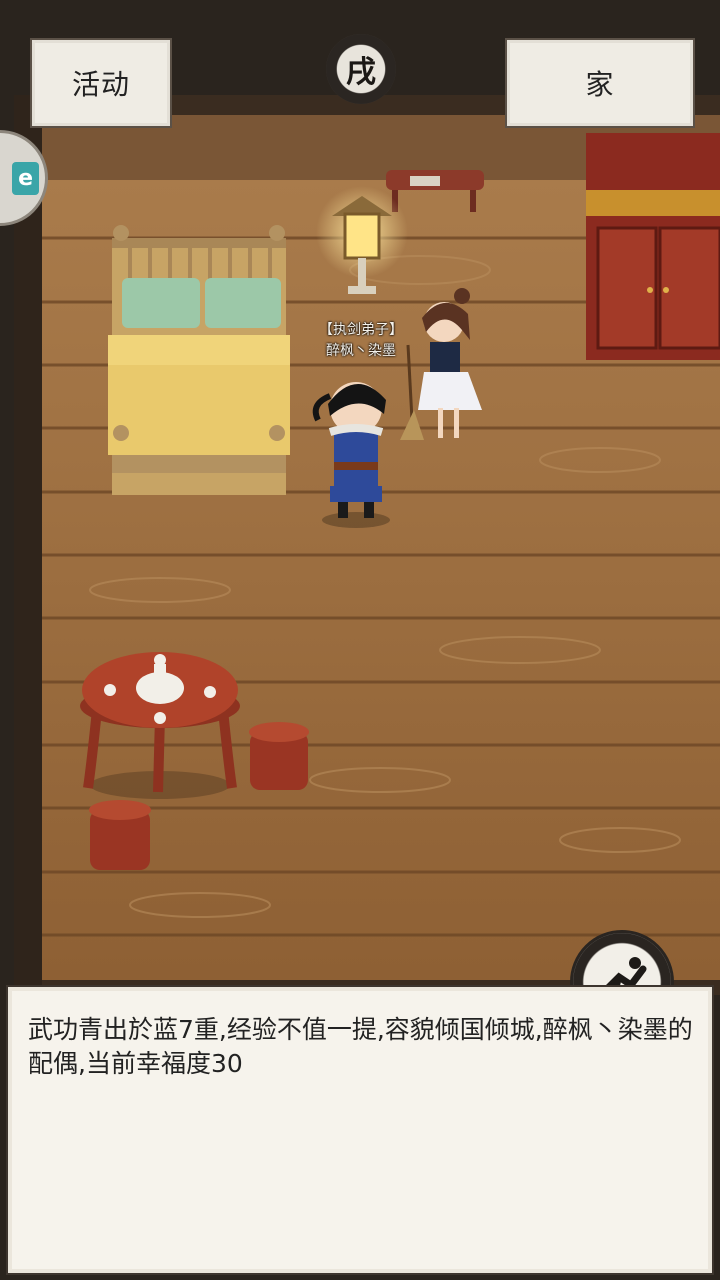 This screenshot has height=1280, width=720. I want to click on character-name: 醉枫丶染墨, so click(361, 351).